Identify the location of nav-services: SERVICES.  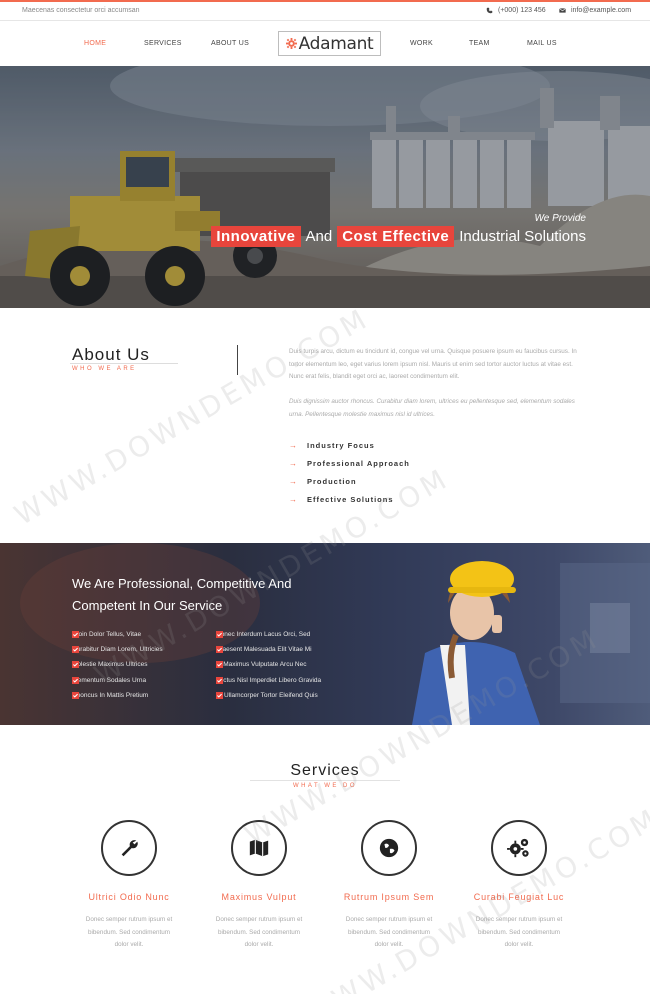
(163, 43).